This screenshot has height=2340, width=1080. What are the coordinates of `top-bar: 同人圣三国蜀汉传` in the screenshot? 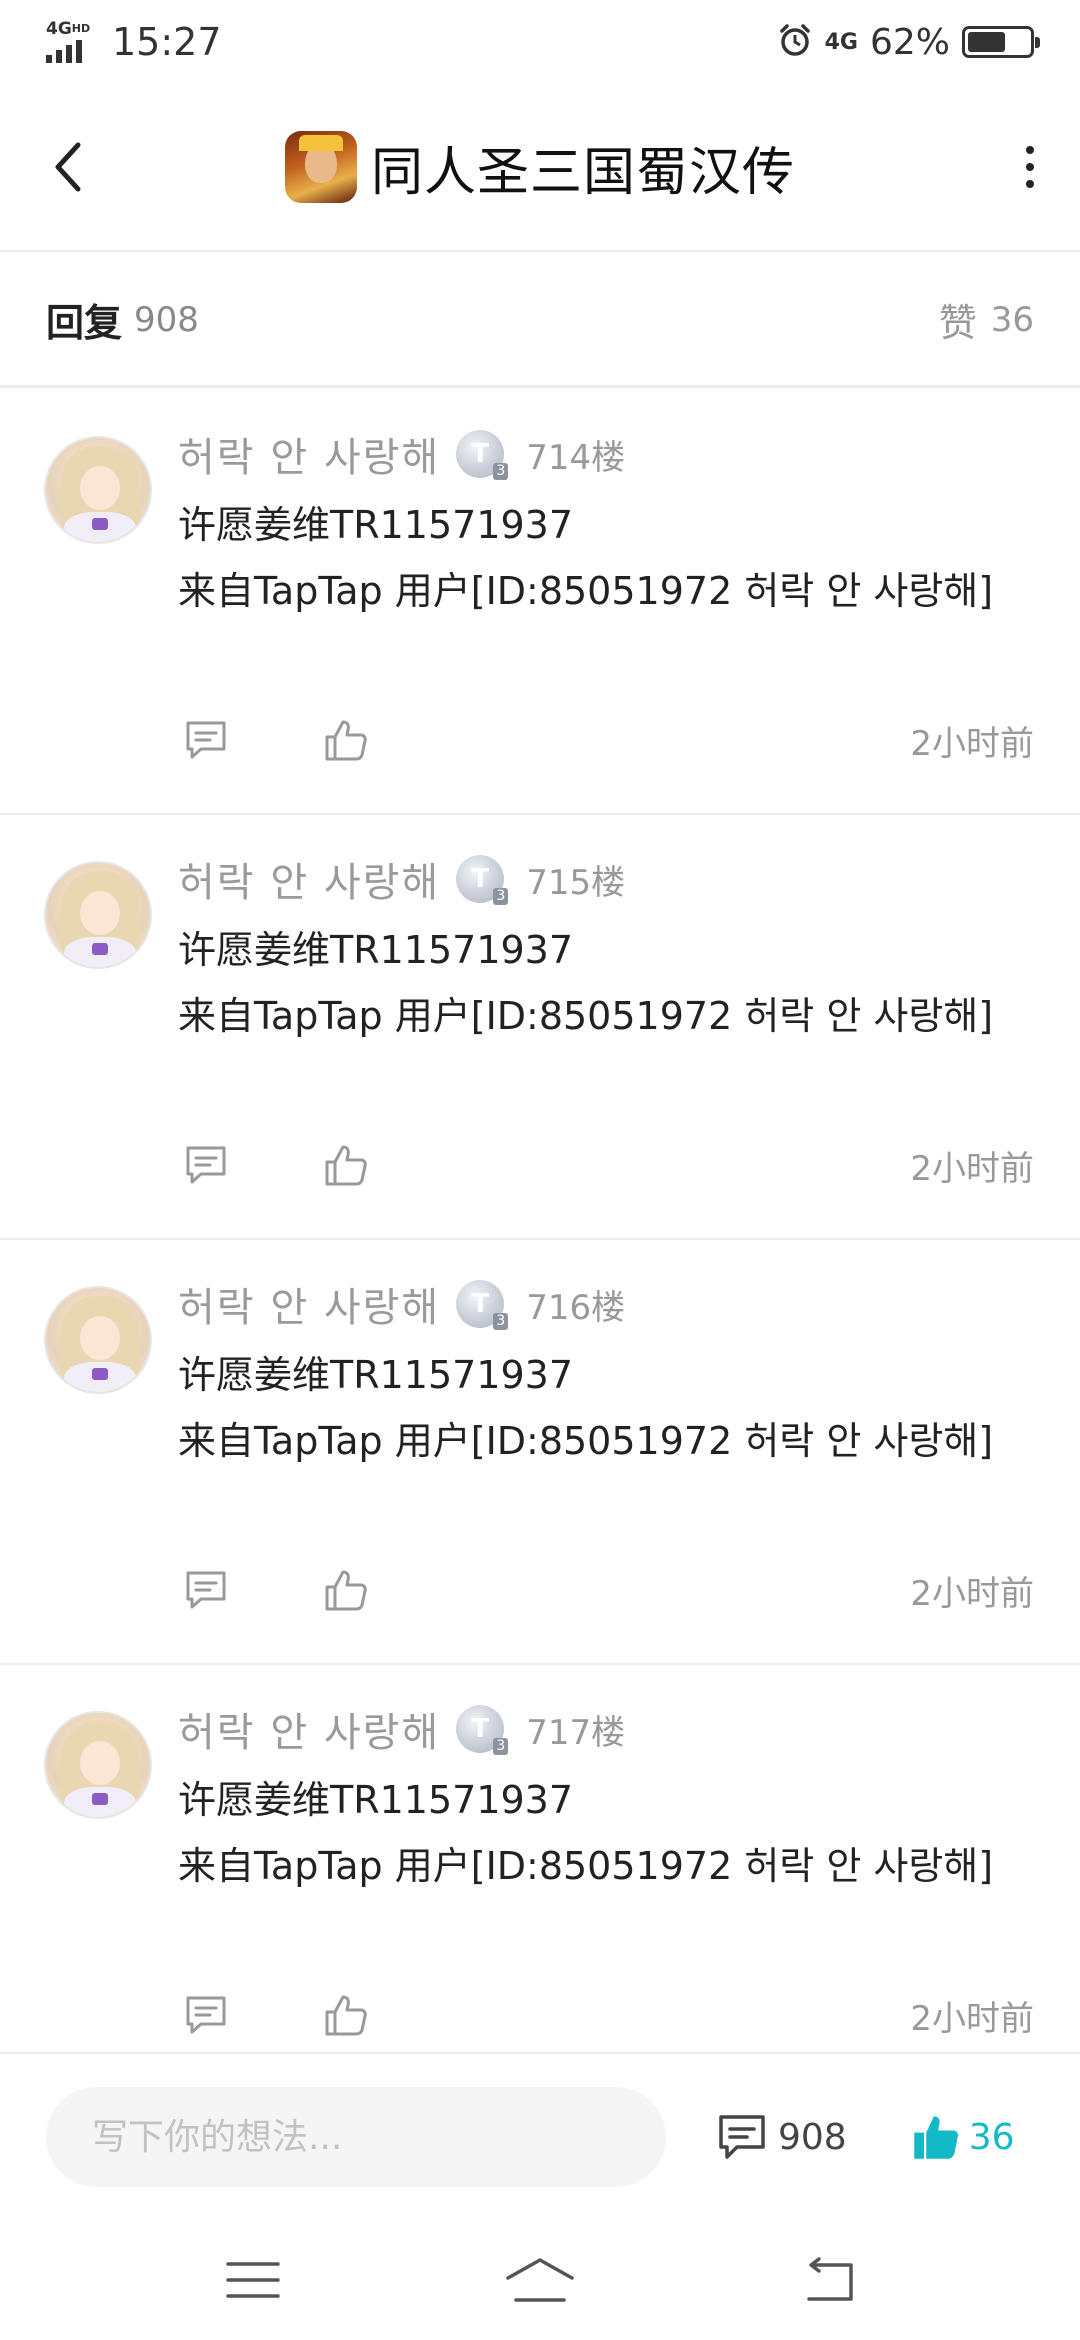 It's located at (540, 168).